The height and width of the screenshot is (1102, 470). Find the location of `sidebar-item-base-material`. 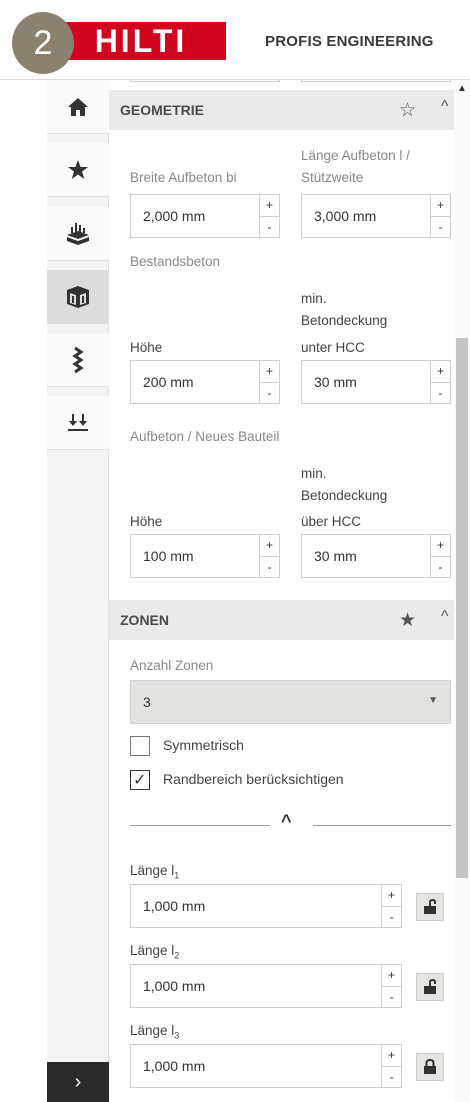

sidebar-item-base-material is located at coordinates (78, 297).